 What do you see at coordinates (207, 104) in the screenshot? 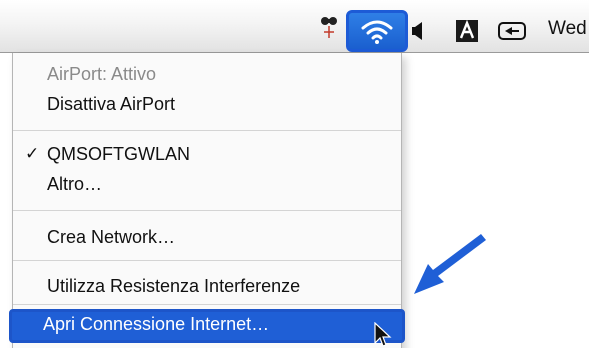
I see `menu-item-turn-off-airport: Disattiva AirPort` at bounding box center [207, 104].